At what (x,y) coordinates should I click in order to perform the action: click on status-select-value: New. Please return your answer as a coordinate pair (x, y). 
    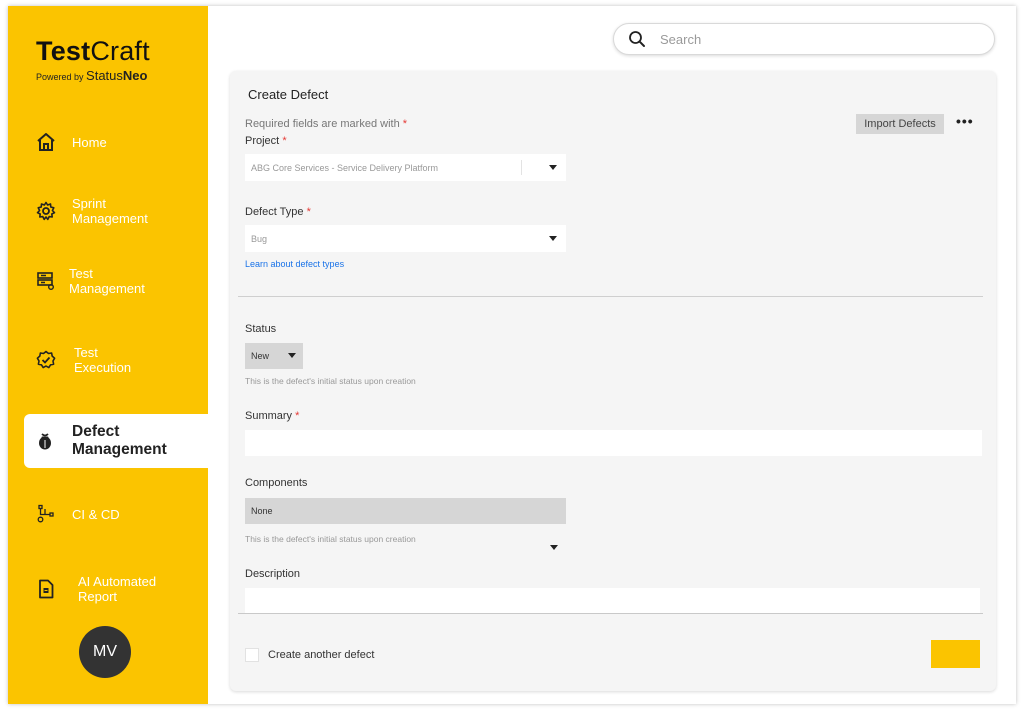
    Looking at the image, I should click on (260, 356).